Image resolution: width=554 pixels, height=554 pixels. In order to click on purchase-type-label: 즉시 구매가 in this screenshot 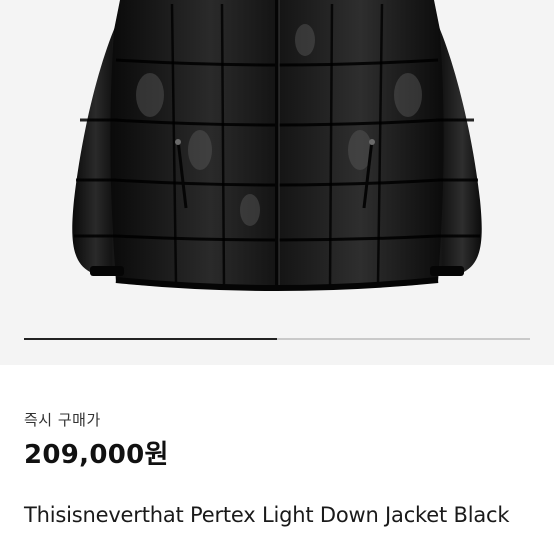, I will do `click(62, 420)`.